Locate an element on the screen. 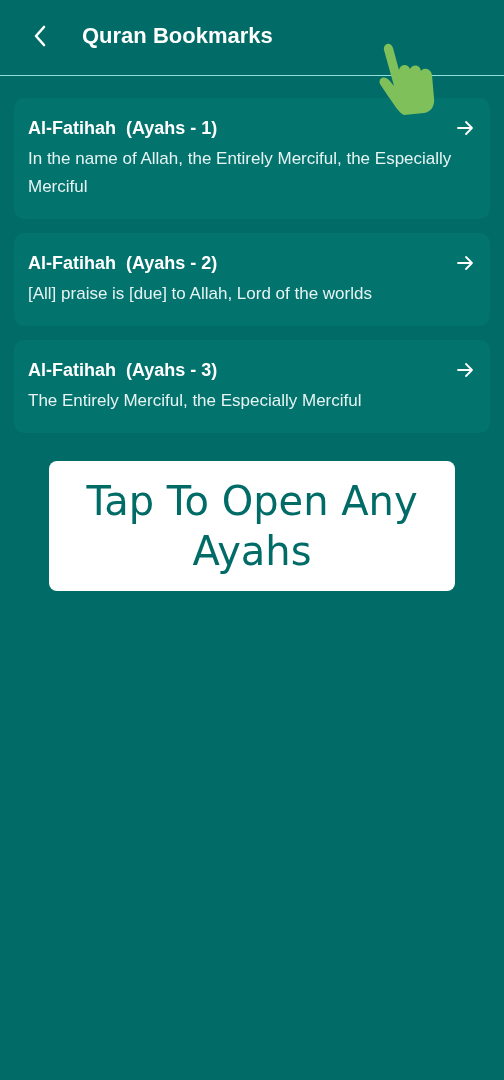 The height and width of the screenshot is (1080, 504). back-button is located at coordinates (40, 35).